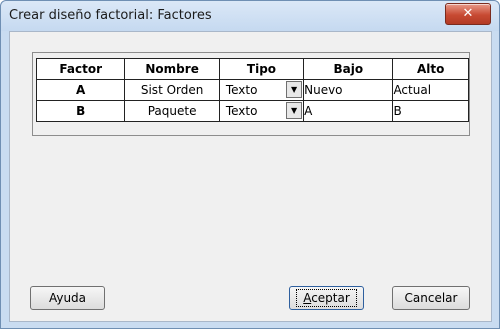 The width and height of the screenshot is (500, 329). I want to click on factor-cell: A, so click(80, 90).